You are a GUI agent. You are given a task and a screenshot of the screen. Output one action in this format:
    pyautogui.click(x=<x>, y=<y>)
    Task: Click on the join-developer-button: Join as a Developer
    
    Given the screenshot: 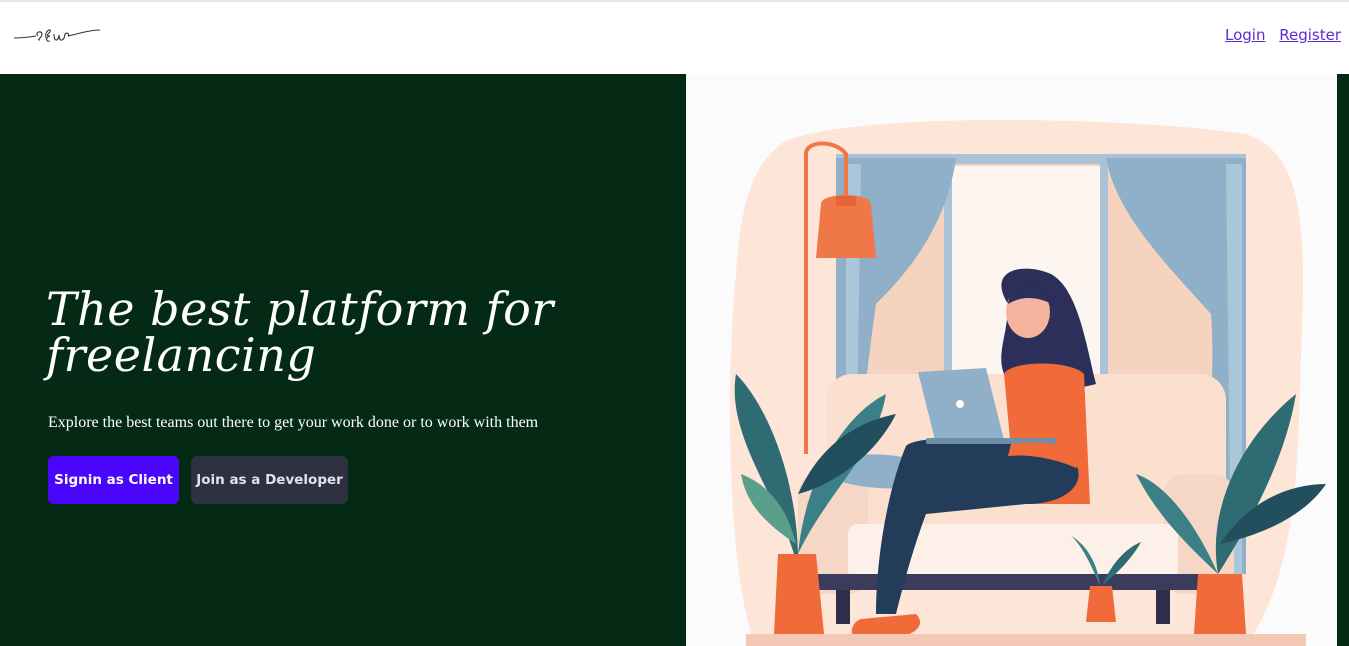 What is the action you would take?
    pyautogui.click(x=269, y=480)
    